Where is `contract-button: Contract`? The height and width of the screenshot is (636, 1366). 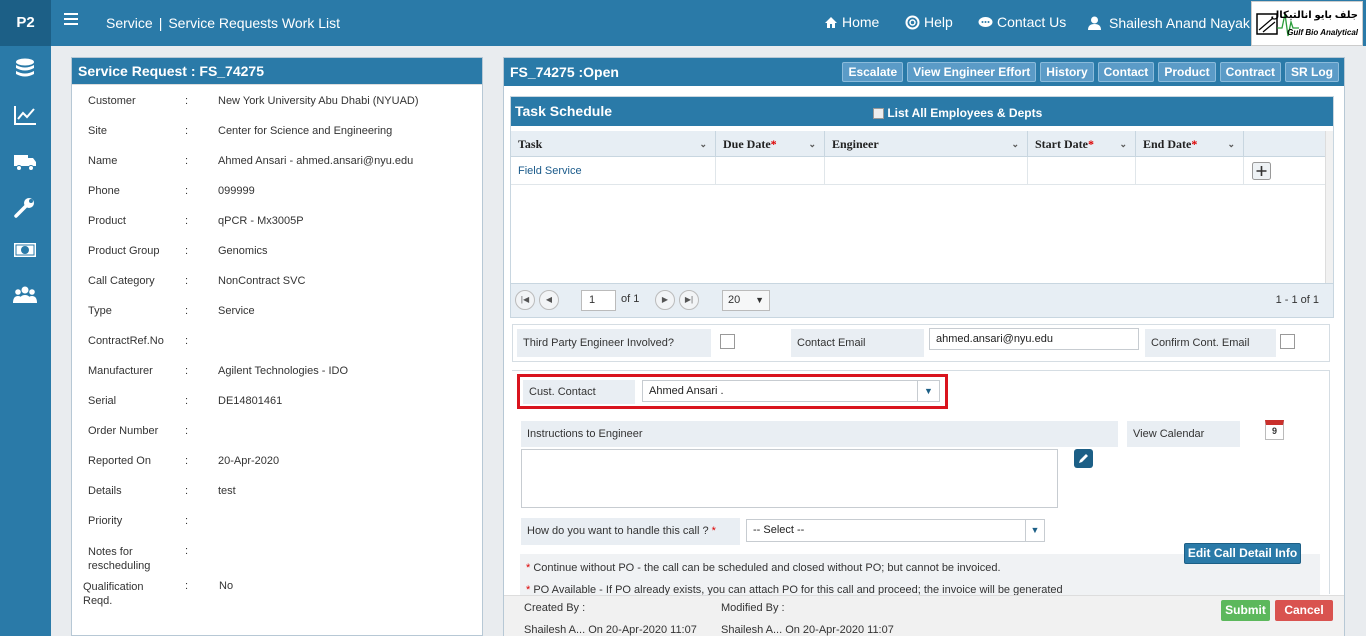 contract-button: Contract is located at coordinates (1250, 72).